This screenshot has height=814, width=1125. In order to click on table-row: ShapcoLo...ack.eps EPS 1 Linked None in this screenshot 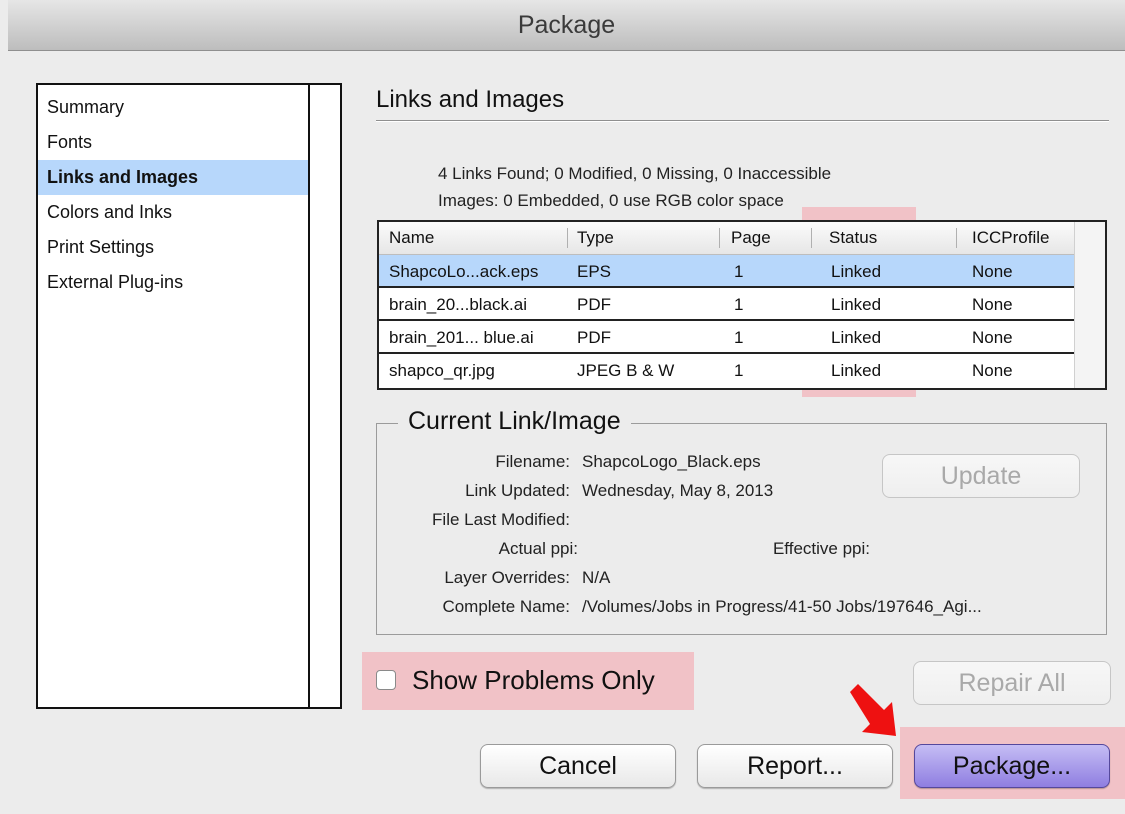, I will do `click(727, 271)`.